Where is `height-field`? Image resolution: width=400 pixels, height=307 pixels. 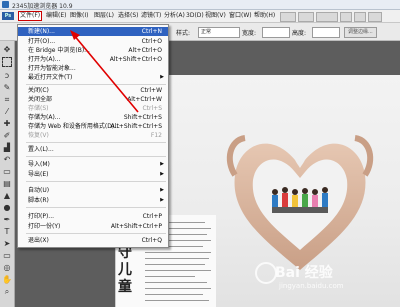 height-field is located at coordinates (326, 32).